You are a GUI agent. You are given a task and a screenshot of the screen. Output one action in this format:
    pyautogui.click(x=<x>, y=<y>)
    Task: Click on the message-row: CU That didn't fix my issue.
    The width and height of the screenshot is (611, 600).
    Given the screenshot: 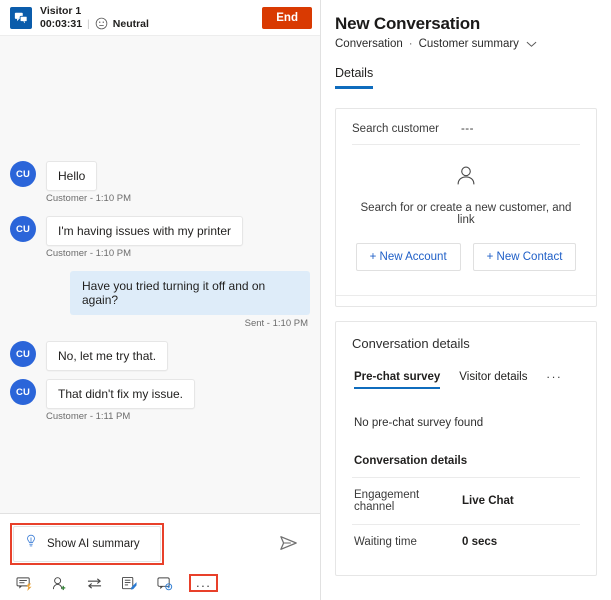 What is the action you would take?
    pyautogui.click(x=160, y=394)
    